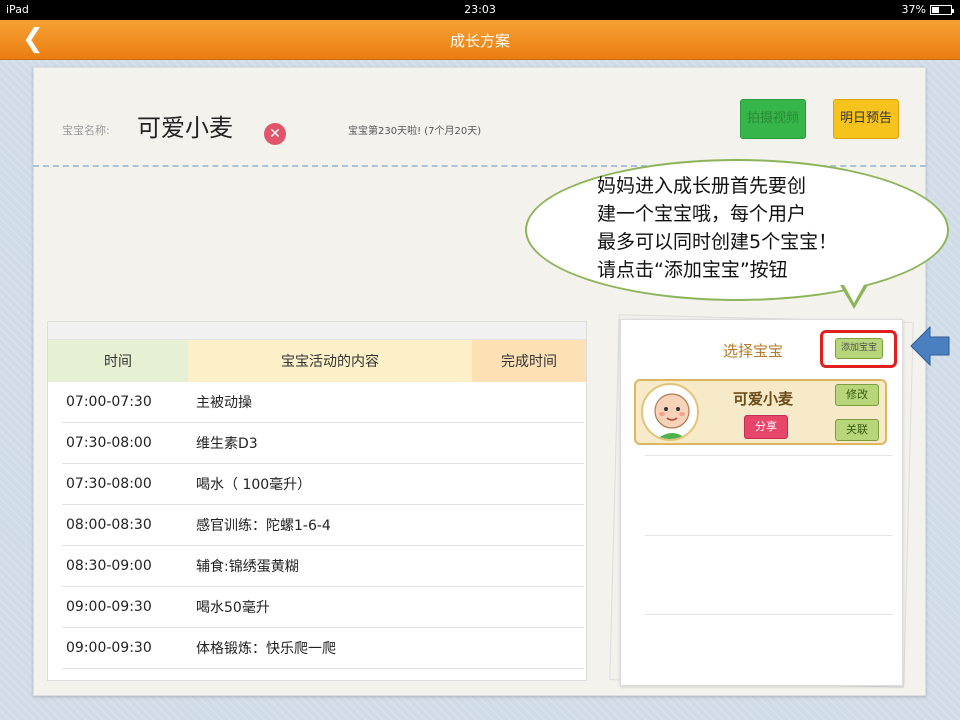 Image resolution: width=960 pixels, height=720 pixels. What do you see at coordinates (86, 130) in the screenshot?
I see `baby-name-label: 宝宝名称:` at bounding box center [86, 130].